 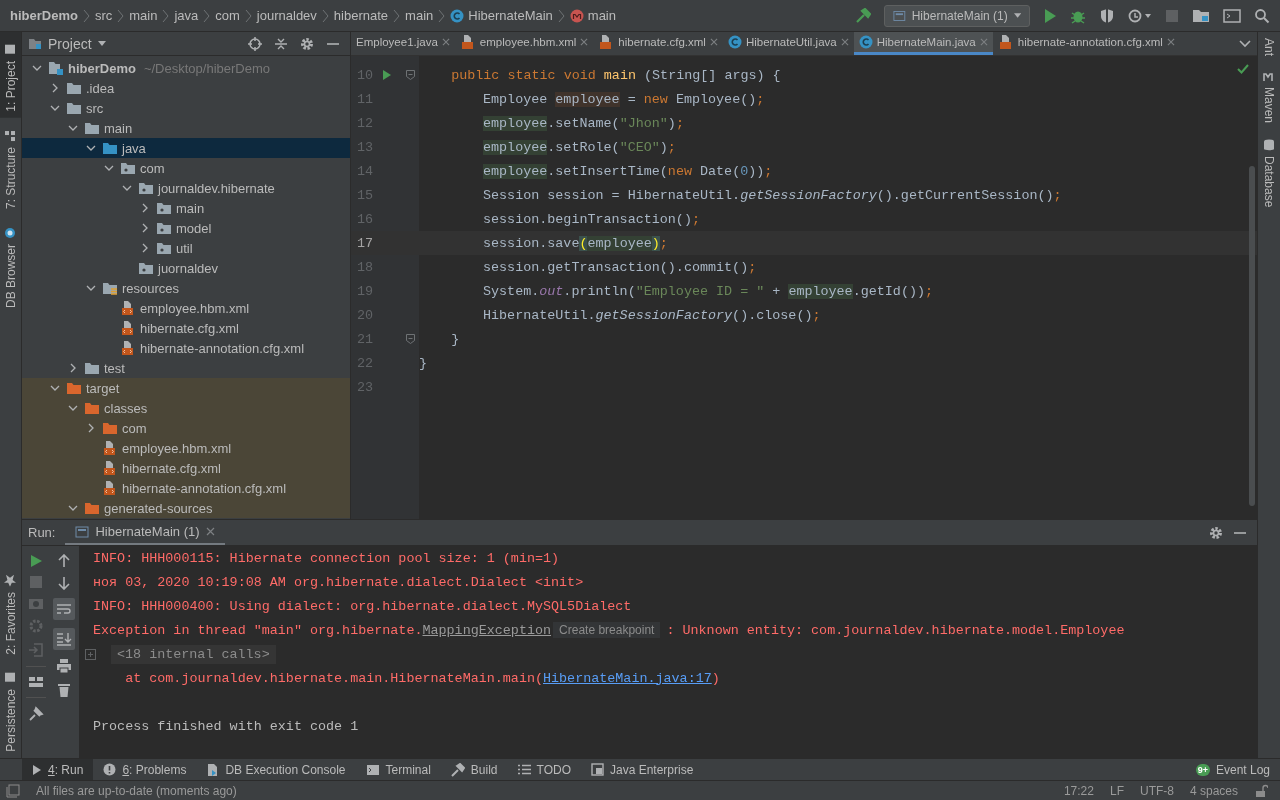 I want to click on tool-window-tab: 7: Structure, so click(x=10, y=166).